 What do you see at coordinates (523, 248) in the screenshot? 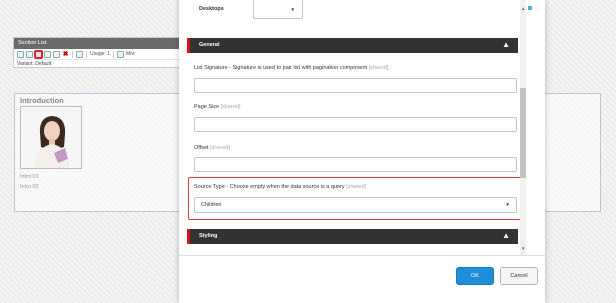
I see `scroll-down-icon: ▼` at bounding box center [523, 248].